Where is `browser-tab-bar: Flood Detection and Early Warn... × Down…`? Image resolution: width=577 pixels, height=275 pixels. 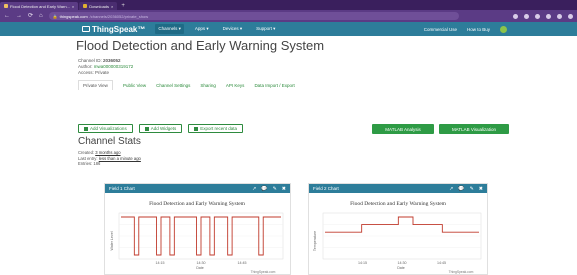 browser-tab-bar: Flood Detection and Early Warn... × Down… is located at coordinates (288, 5).